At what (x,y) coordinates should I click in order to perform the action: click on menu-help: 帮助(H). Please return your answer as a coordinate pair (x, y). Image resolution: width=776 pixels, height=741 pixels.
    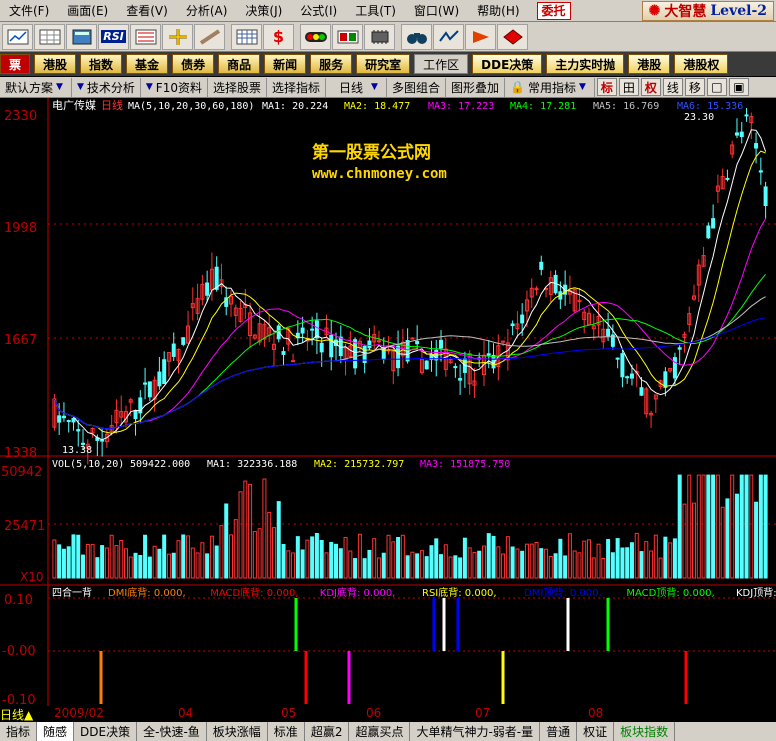
    Looking at the image, I should click on (498, 11).